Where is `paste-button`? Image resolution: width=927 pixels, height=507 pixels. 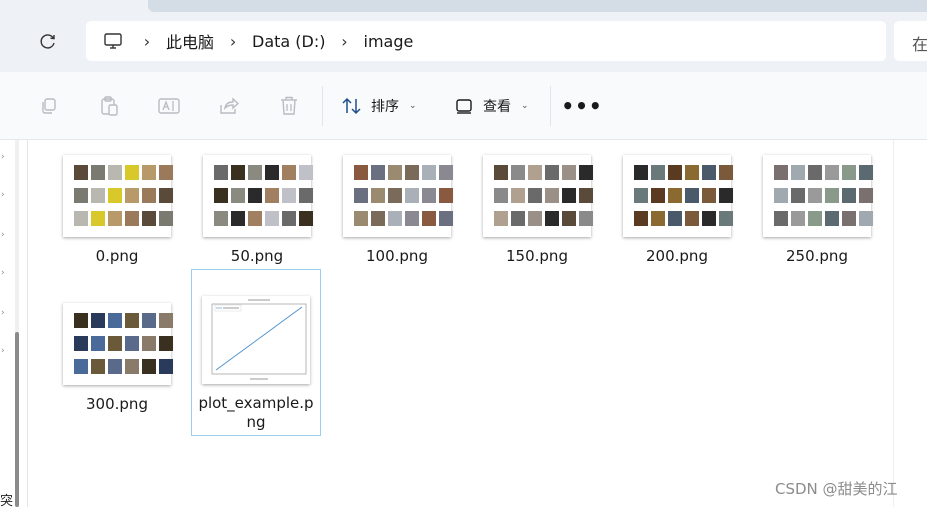 paste-button is located at coordinates (109, 106).